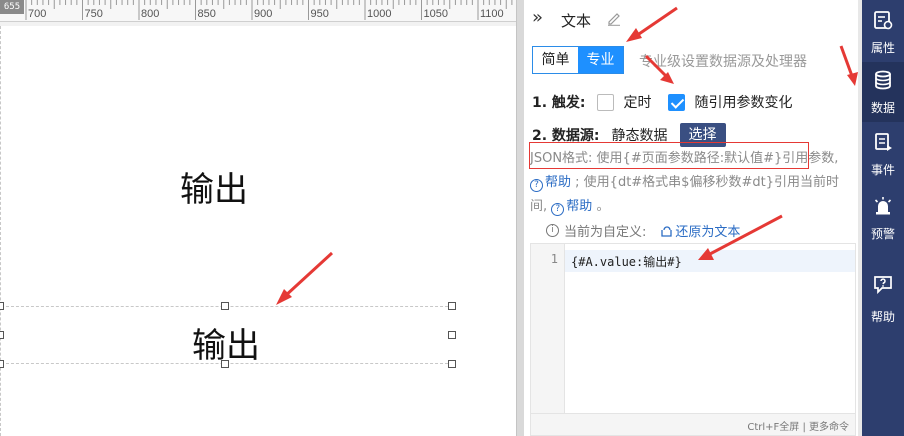 This screenshot has width=904, height=436. Describe the element at coordinates (626, 261) in the screenshot. I see `code-content: {#A.value:输出#}` at that location.